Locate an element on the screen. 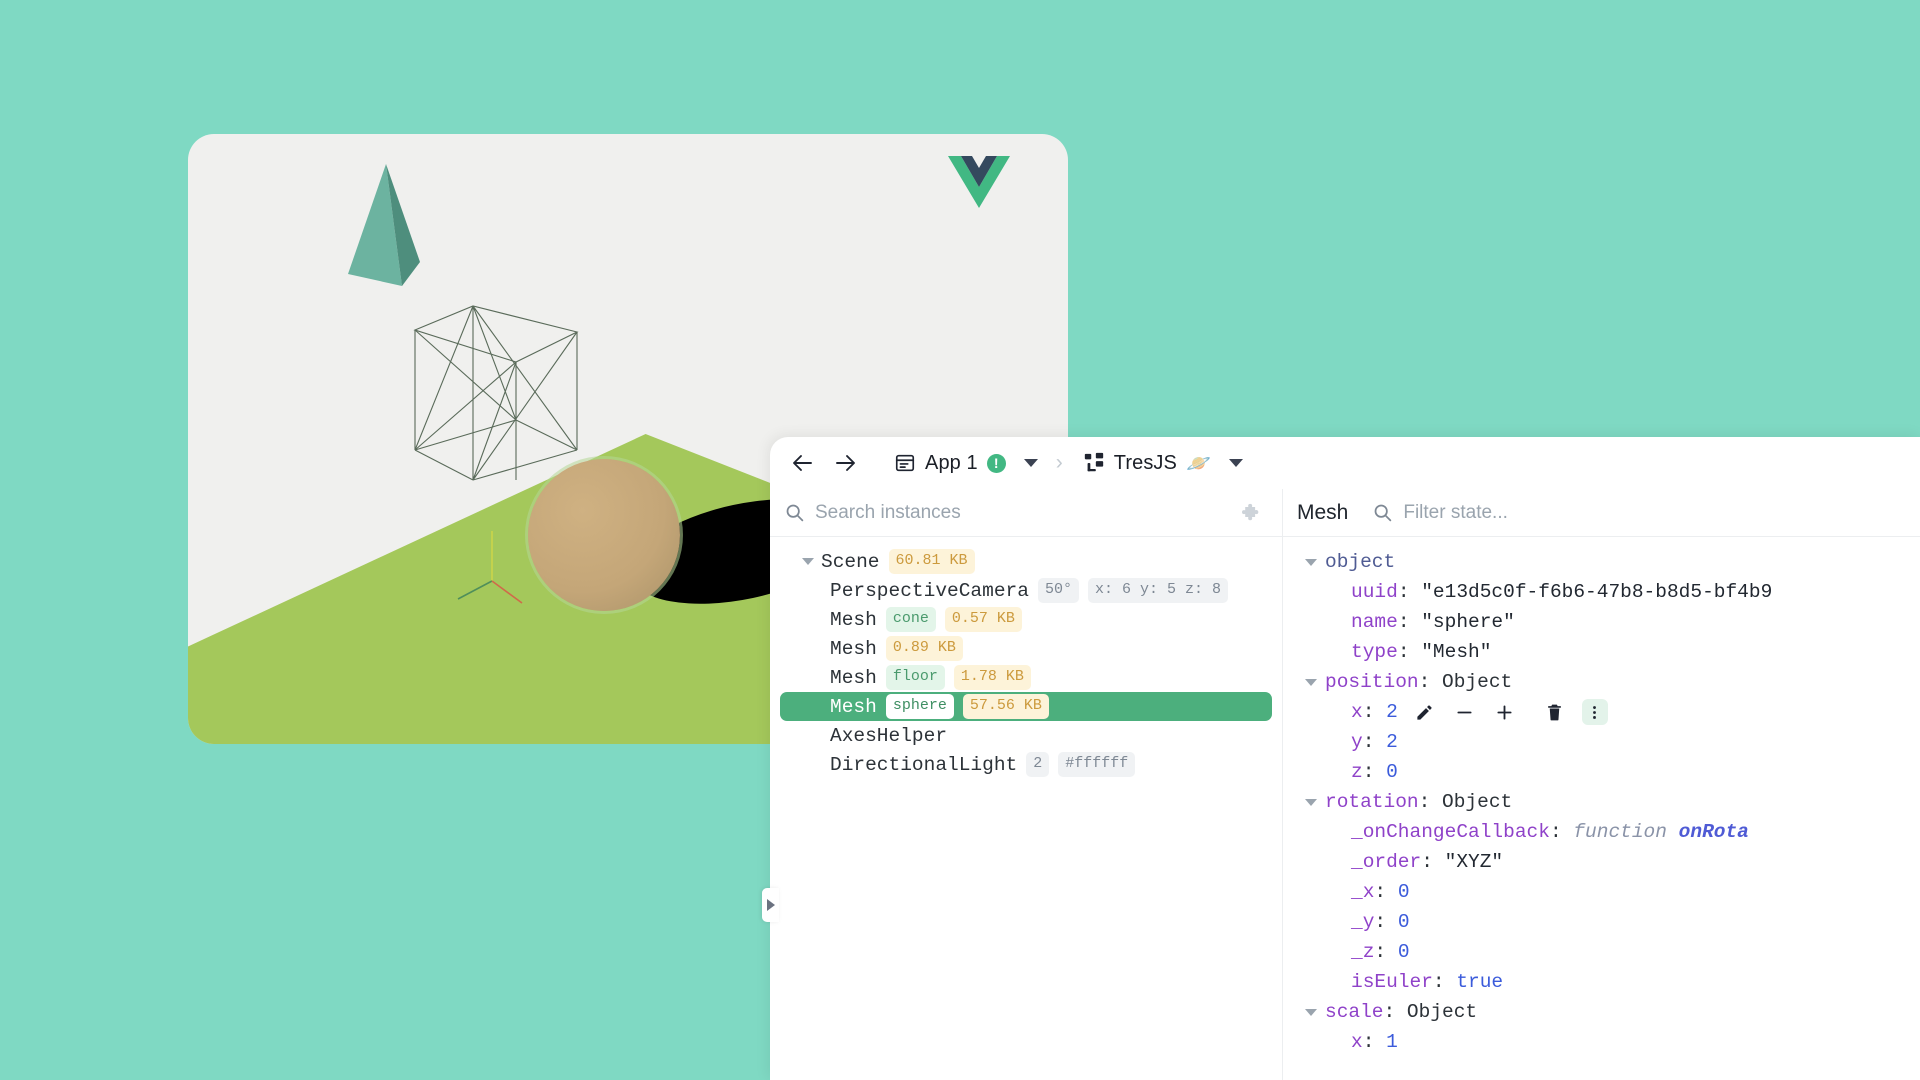 Image resolution: width=1920 pixels, height=1080 pixels. cube-wireframe-mesh is located at coordinates (496, 392).